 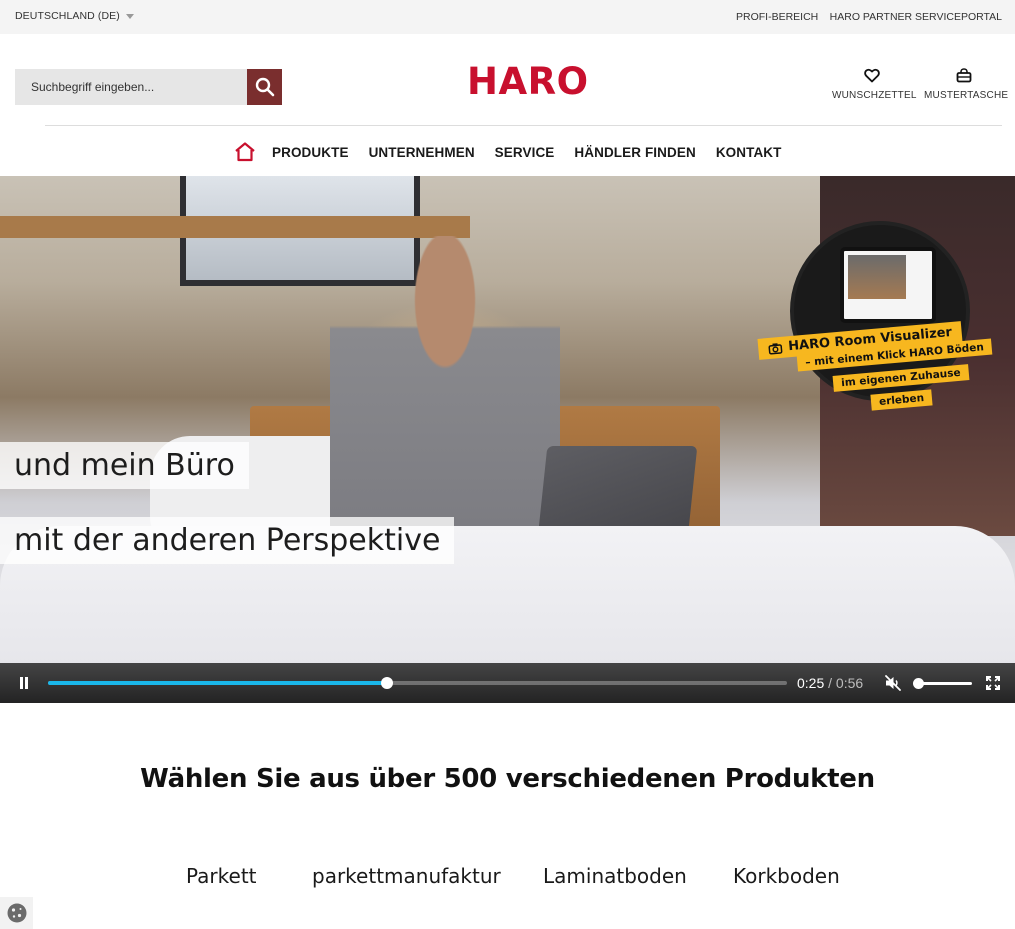 I want to click on man-figure, so click(x=445, y=396).